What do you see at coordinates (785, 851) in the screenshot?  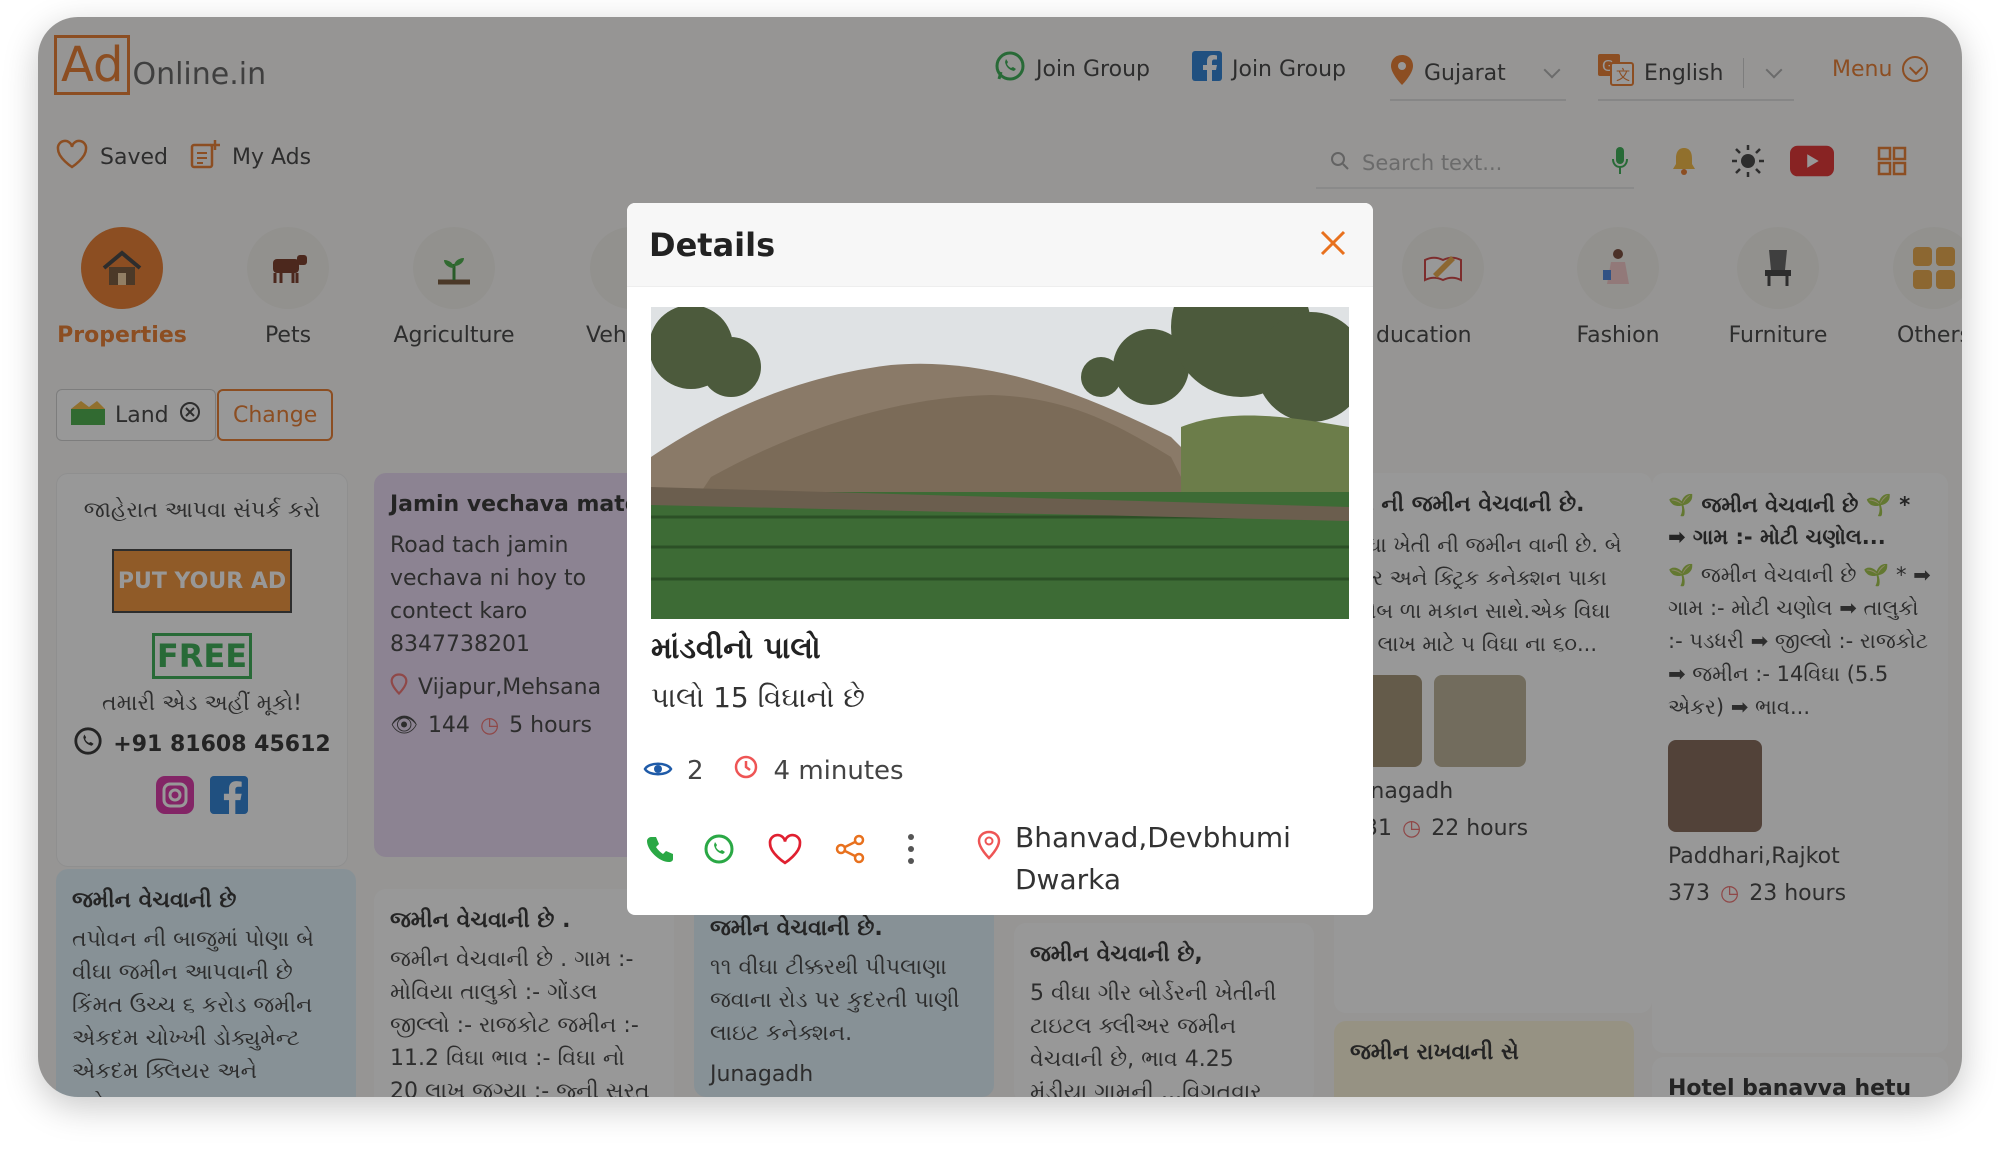 I see `heart-icon` at bounding box center [785, 851].